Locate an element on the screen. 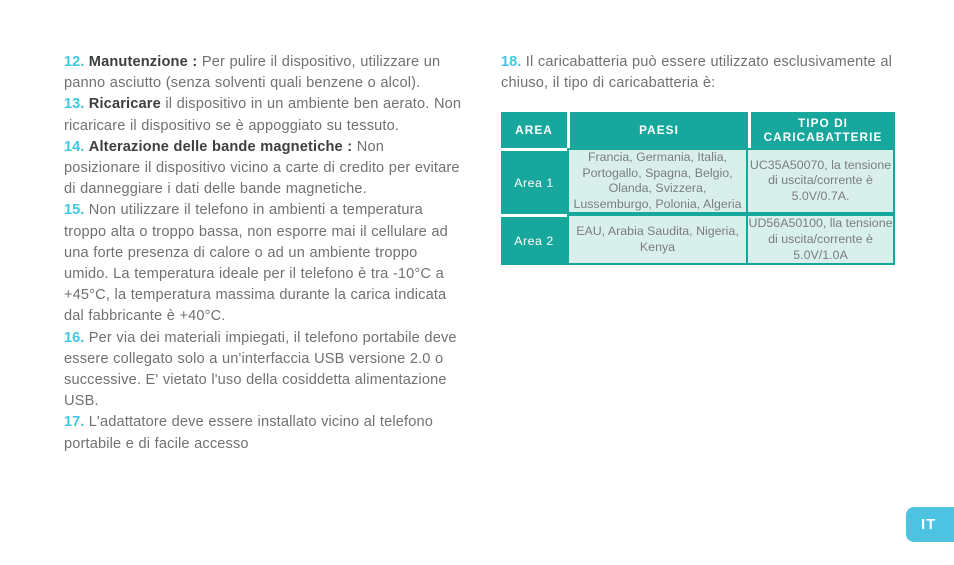 Image resolution: width=954 pixels, height=565 pixels. row-area-1: Area 1 is located at coordinates (534, 181).